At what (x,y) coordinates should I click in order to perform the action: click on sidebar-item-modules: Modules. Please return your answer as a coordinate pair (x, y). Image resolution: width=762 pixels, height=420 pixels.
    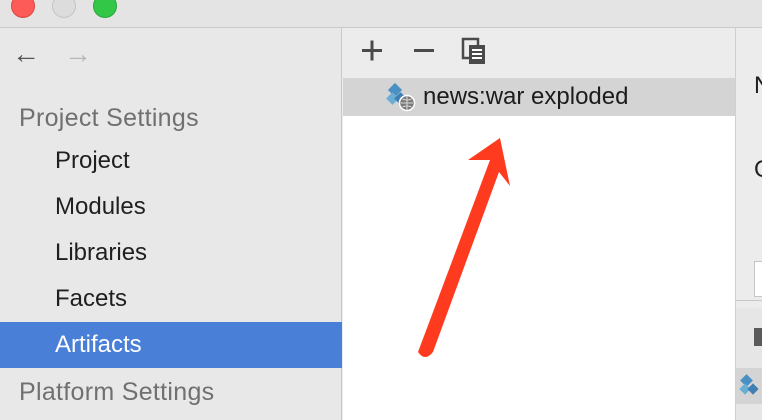
    Looking at the image, I should click on (171, 207).